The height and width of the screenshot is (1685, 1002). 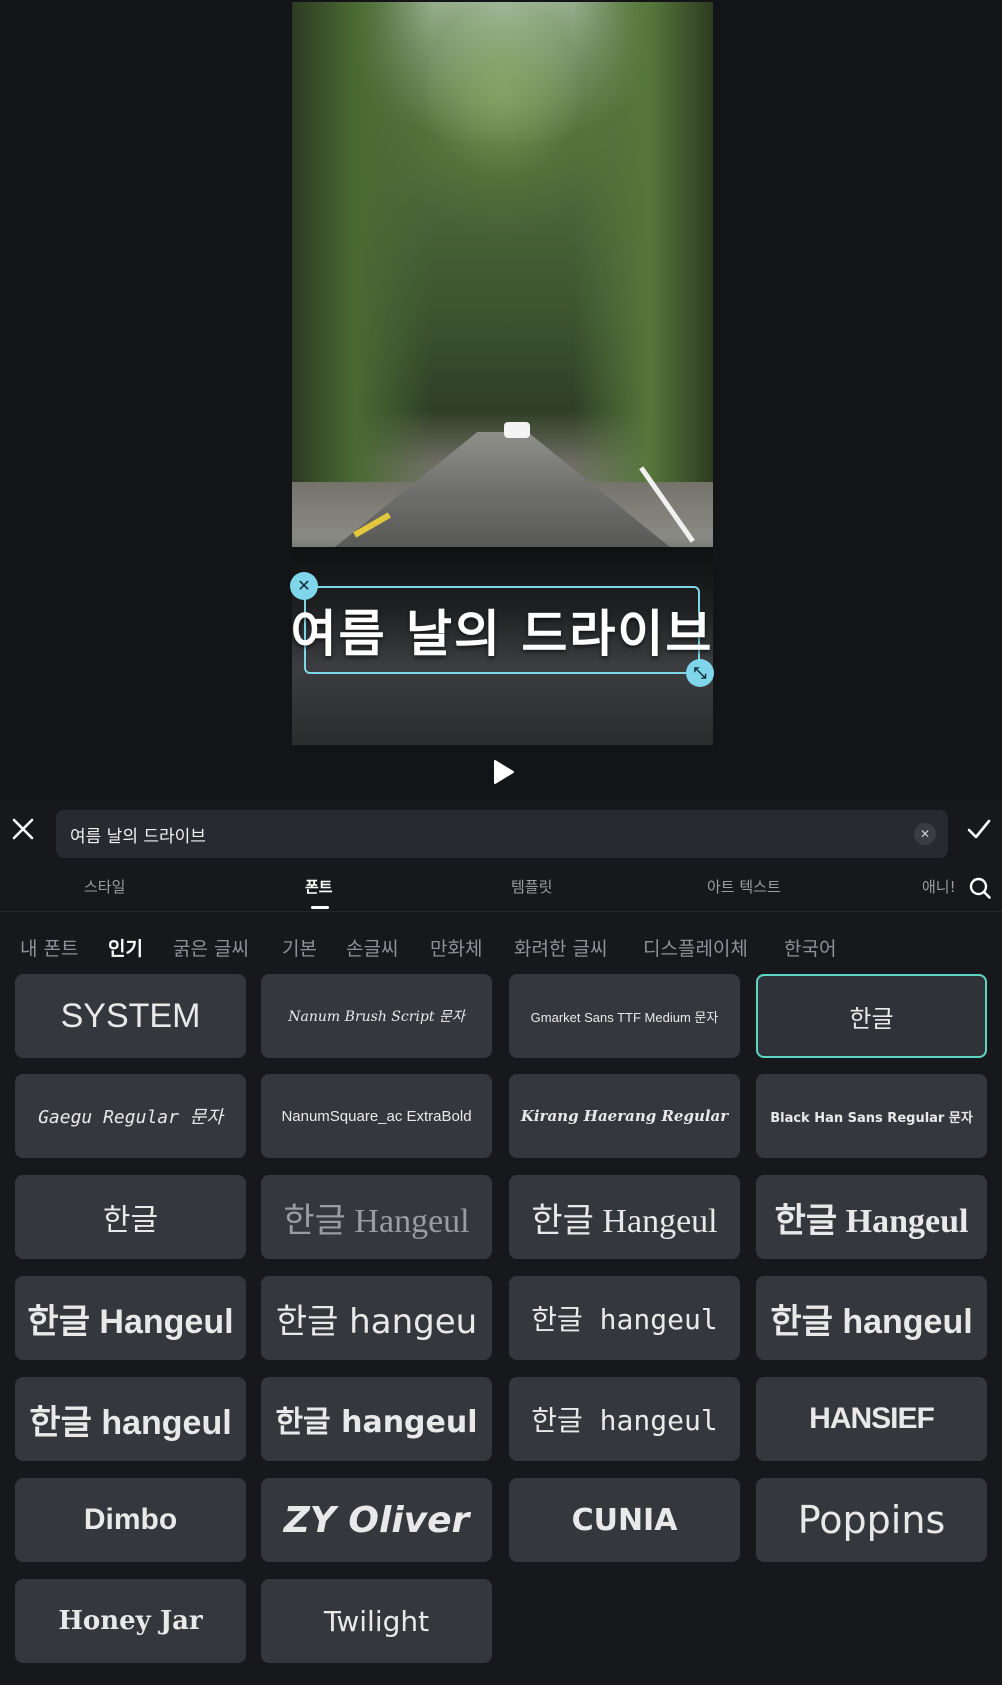 What do you see at coordinates (517, 430) in the screenshot?
I see `car` at bounding box center [517, 430].